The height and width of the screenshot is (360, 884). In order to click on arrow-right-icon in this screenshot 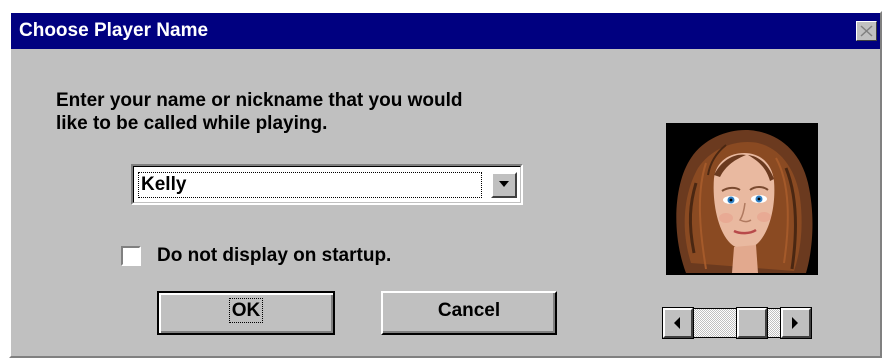, I will do `click(795, 323)`.